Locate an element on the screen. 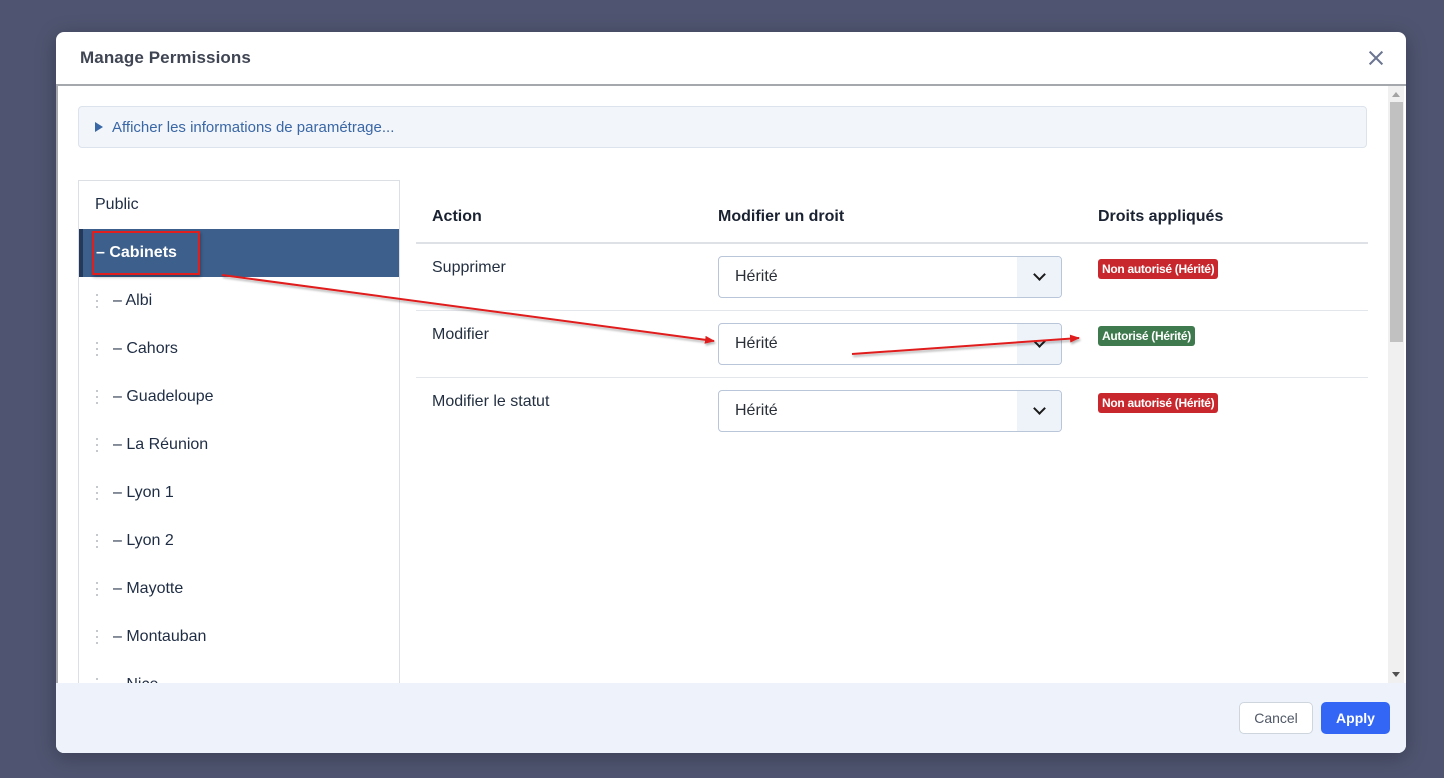 This screenshot has width=1444, height=778. tree-item-label: Public is located at coordinates (117, 204).